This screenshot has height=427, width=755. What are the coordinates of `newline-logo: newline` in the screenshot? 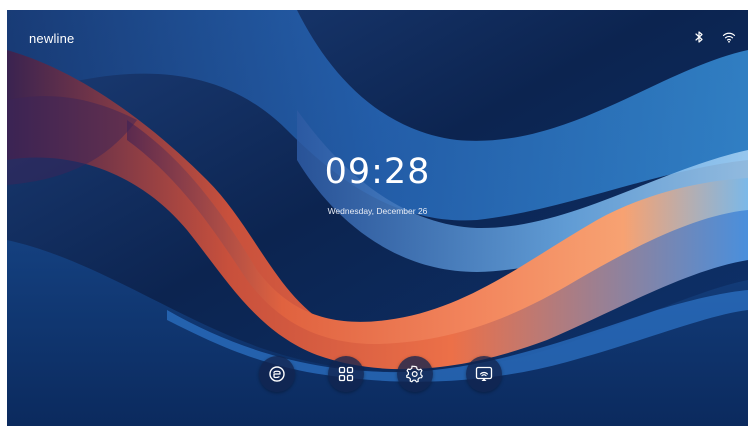 It's located at (52, 38).